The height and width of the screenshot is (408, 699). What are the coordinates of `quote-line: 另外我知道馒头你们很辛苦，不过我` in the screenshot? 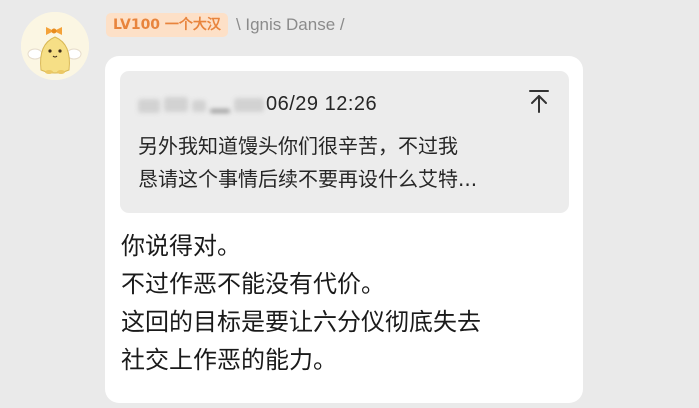 It's located at (298, 146).